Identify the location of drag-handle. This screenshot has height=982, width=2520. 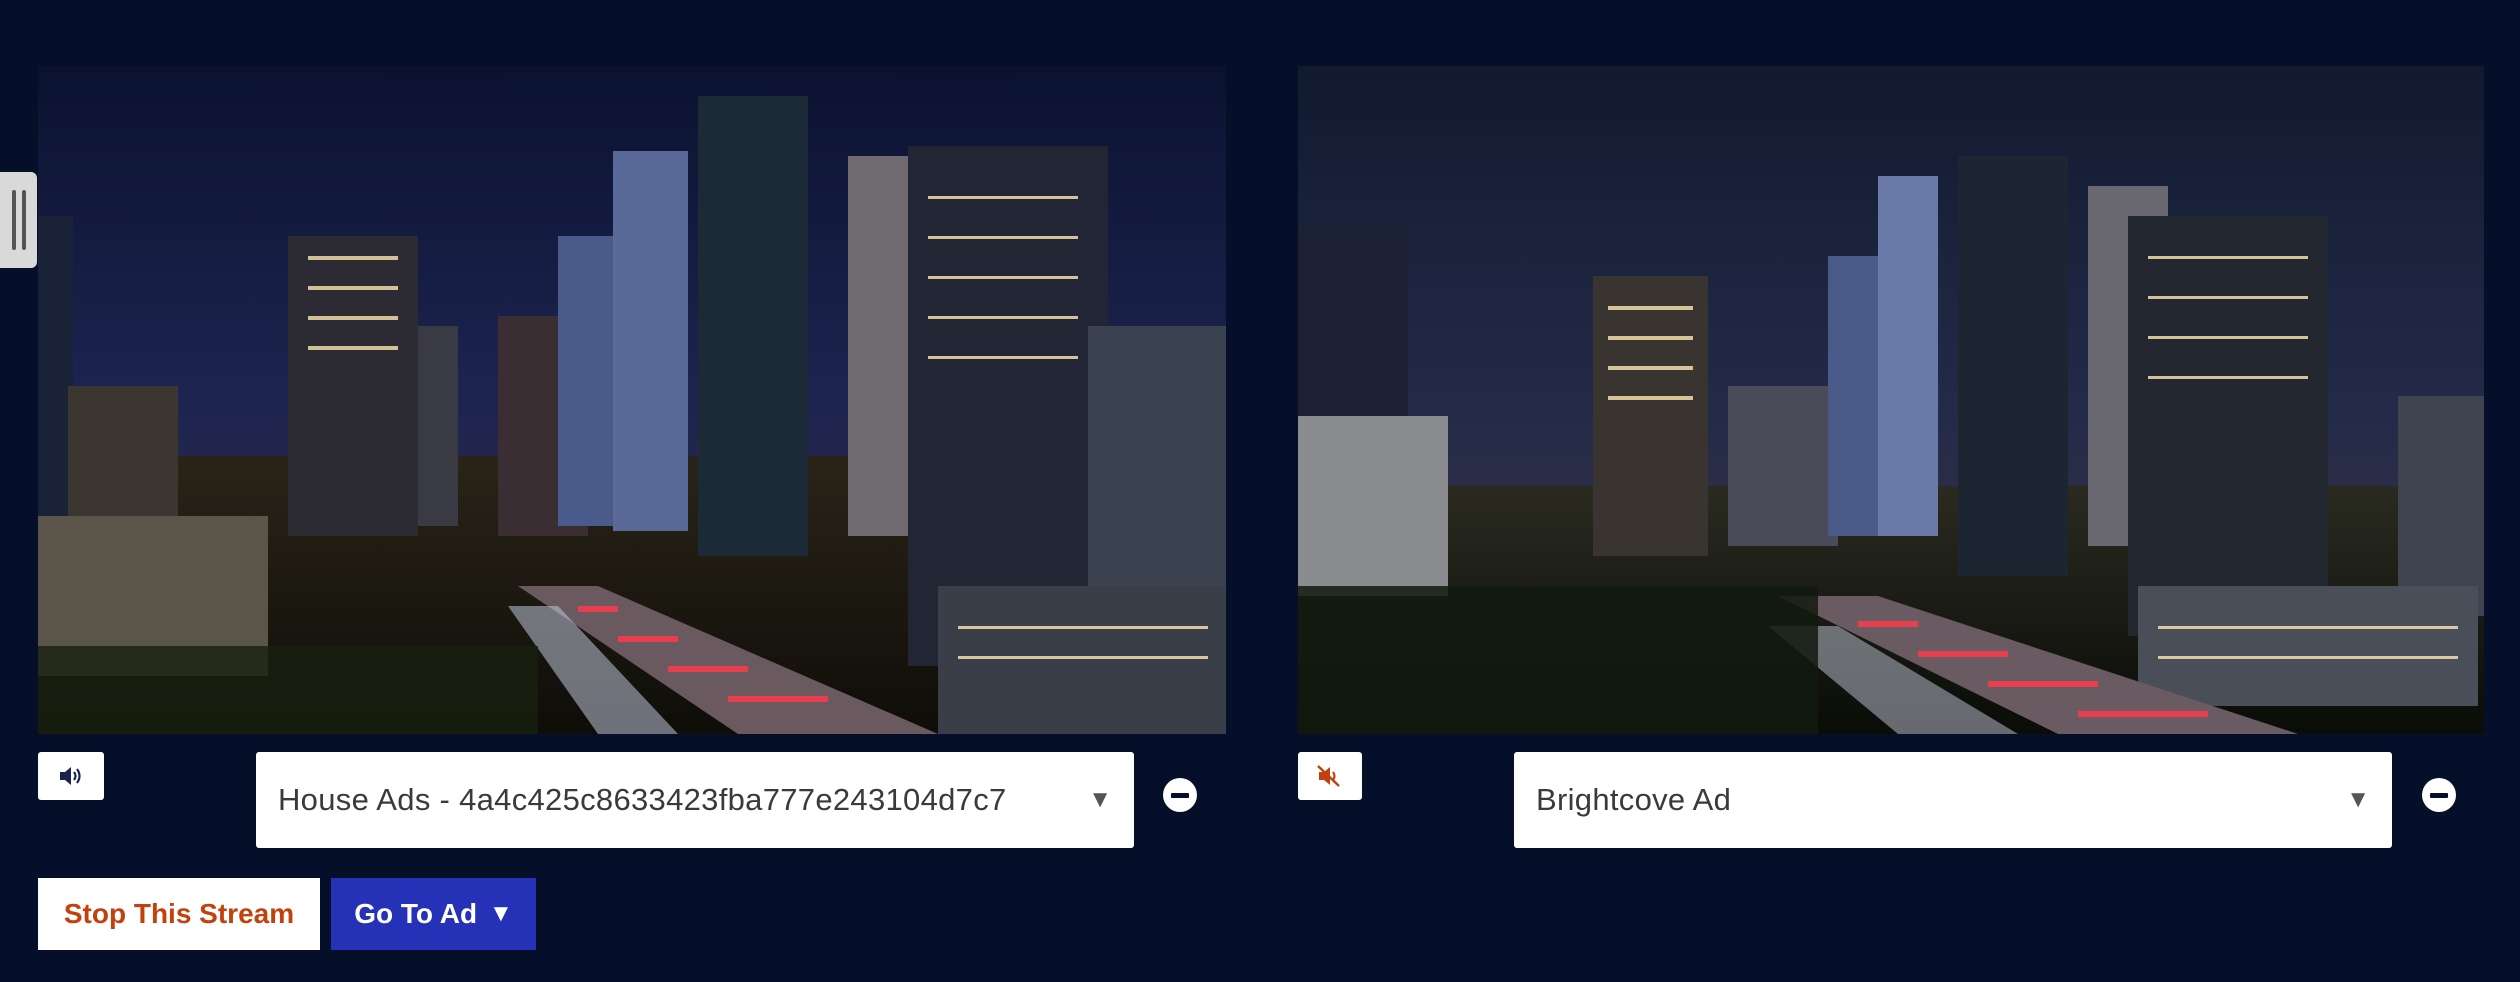
(18, 220).